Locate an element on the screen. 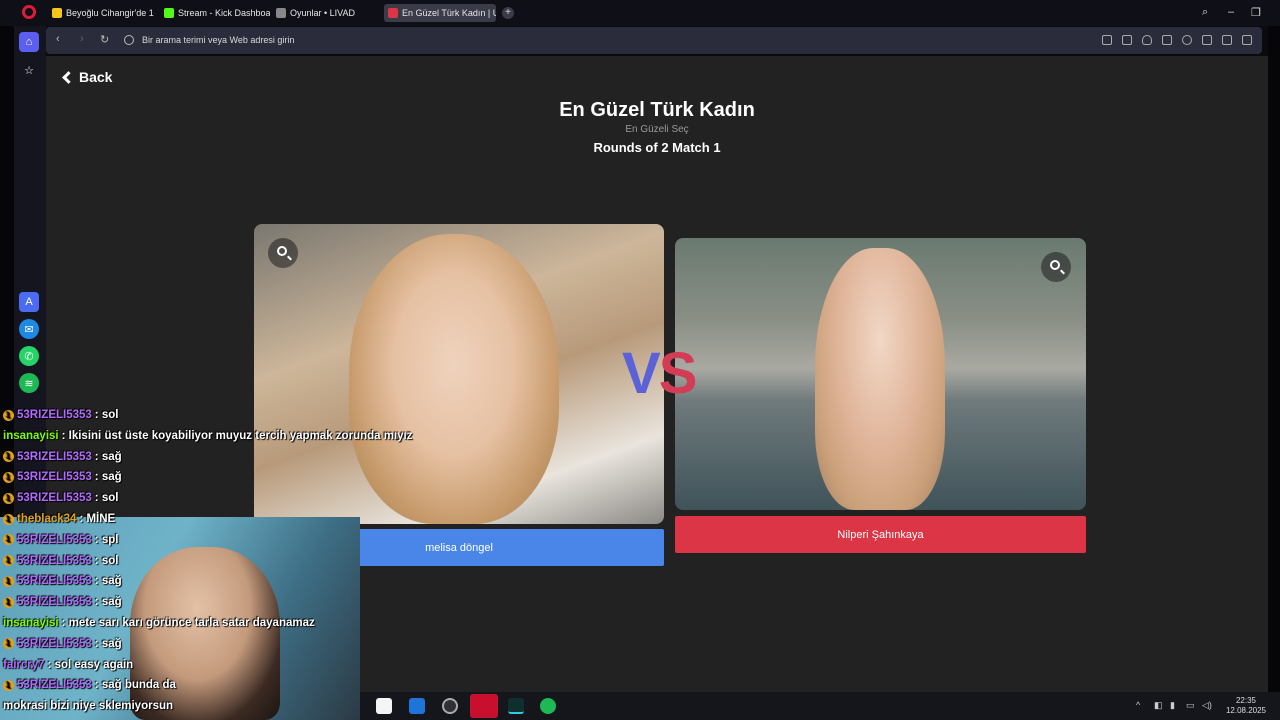 The width and height of the screenshot is (1280, 720). obs-icon is located at coordinates (450, 706).